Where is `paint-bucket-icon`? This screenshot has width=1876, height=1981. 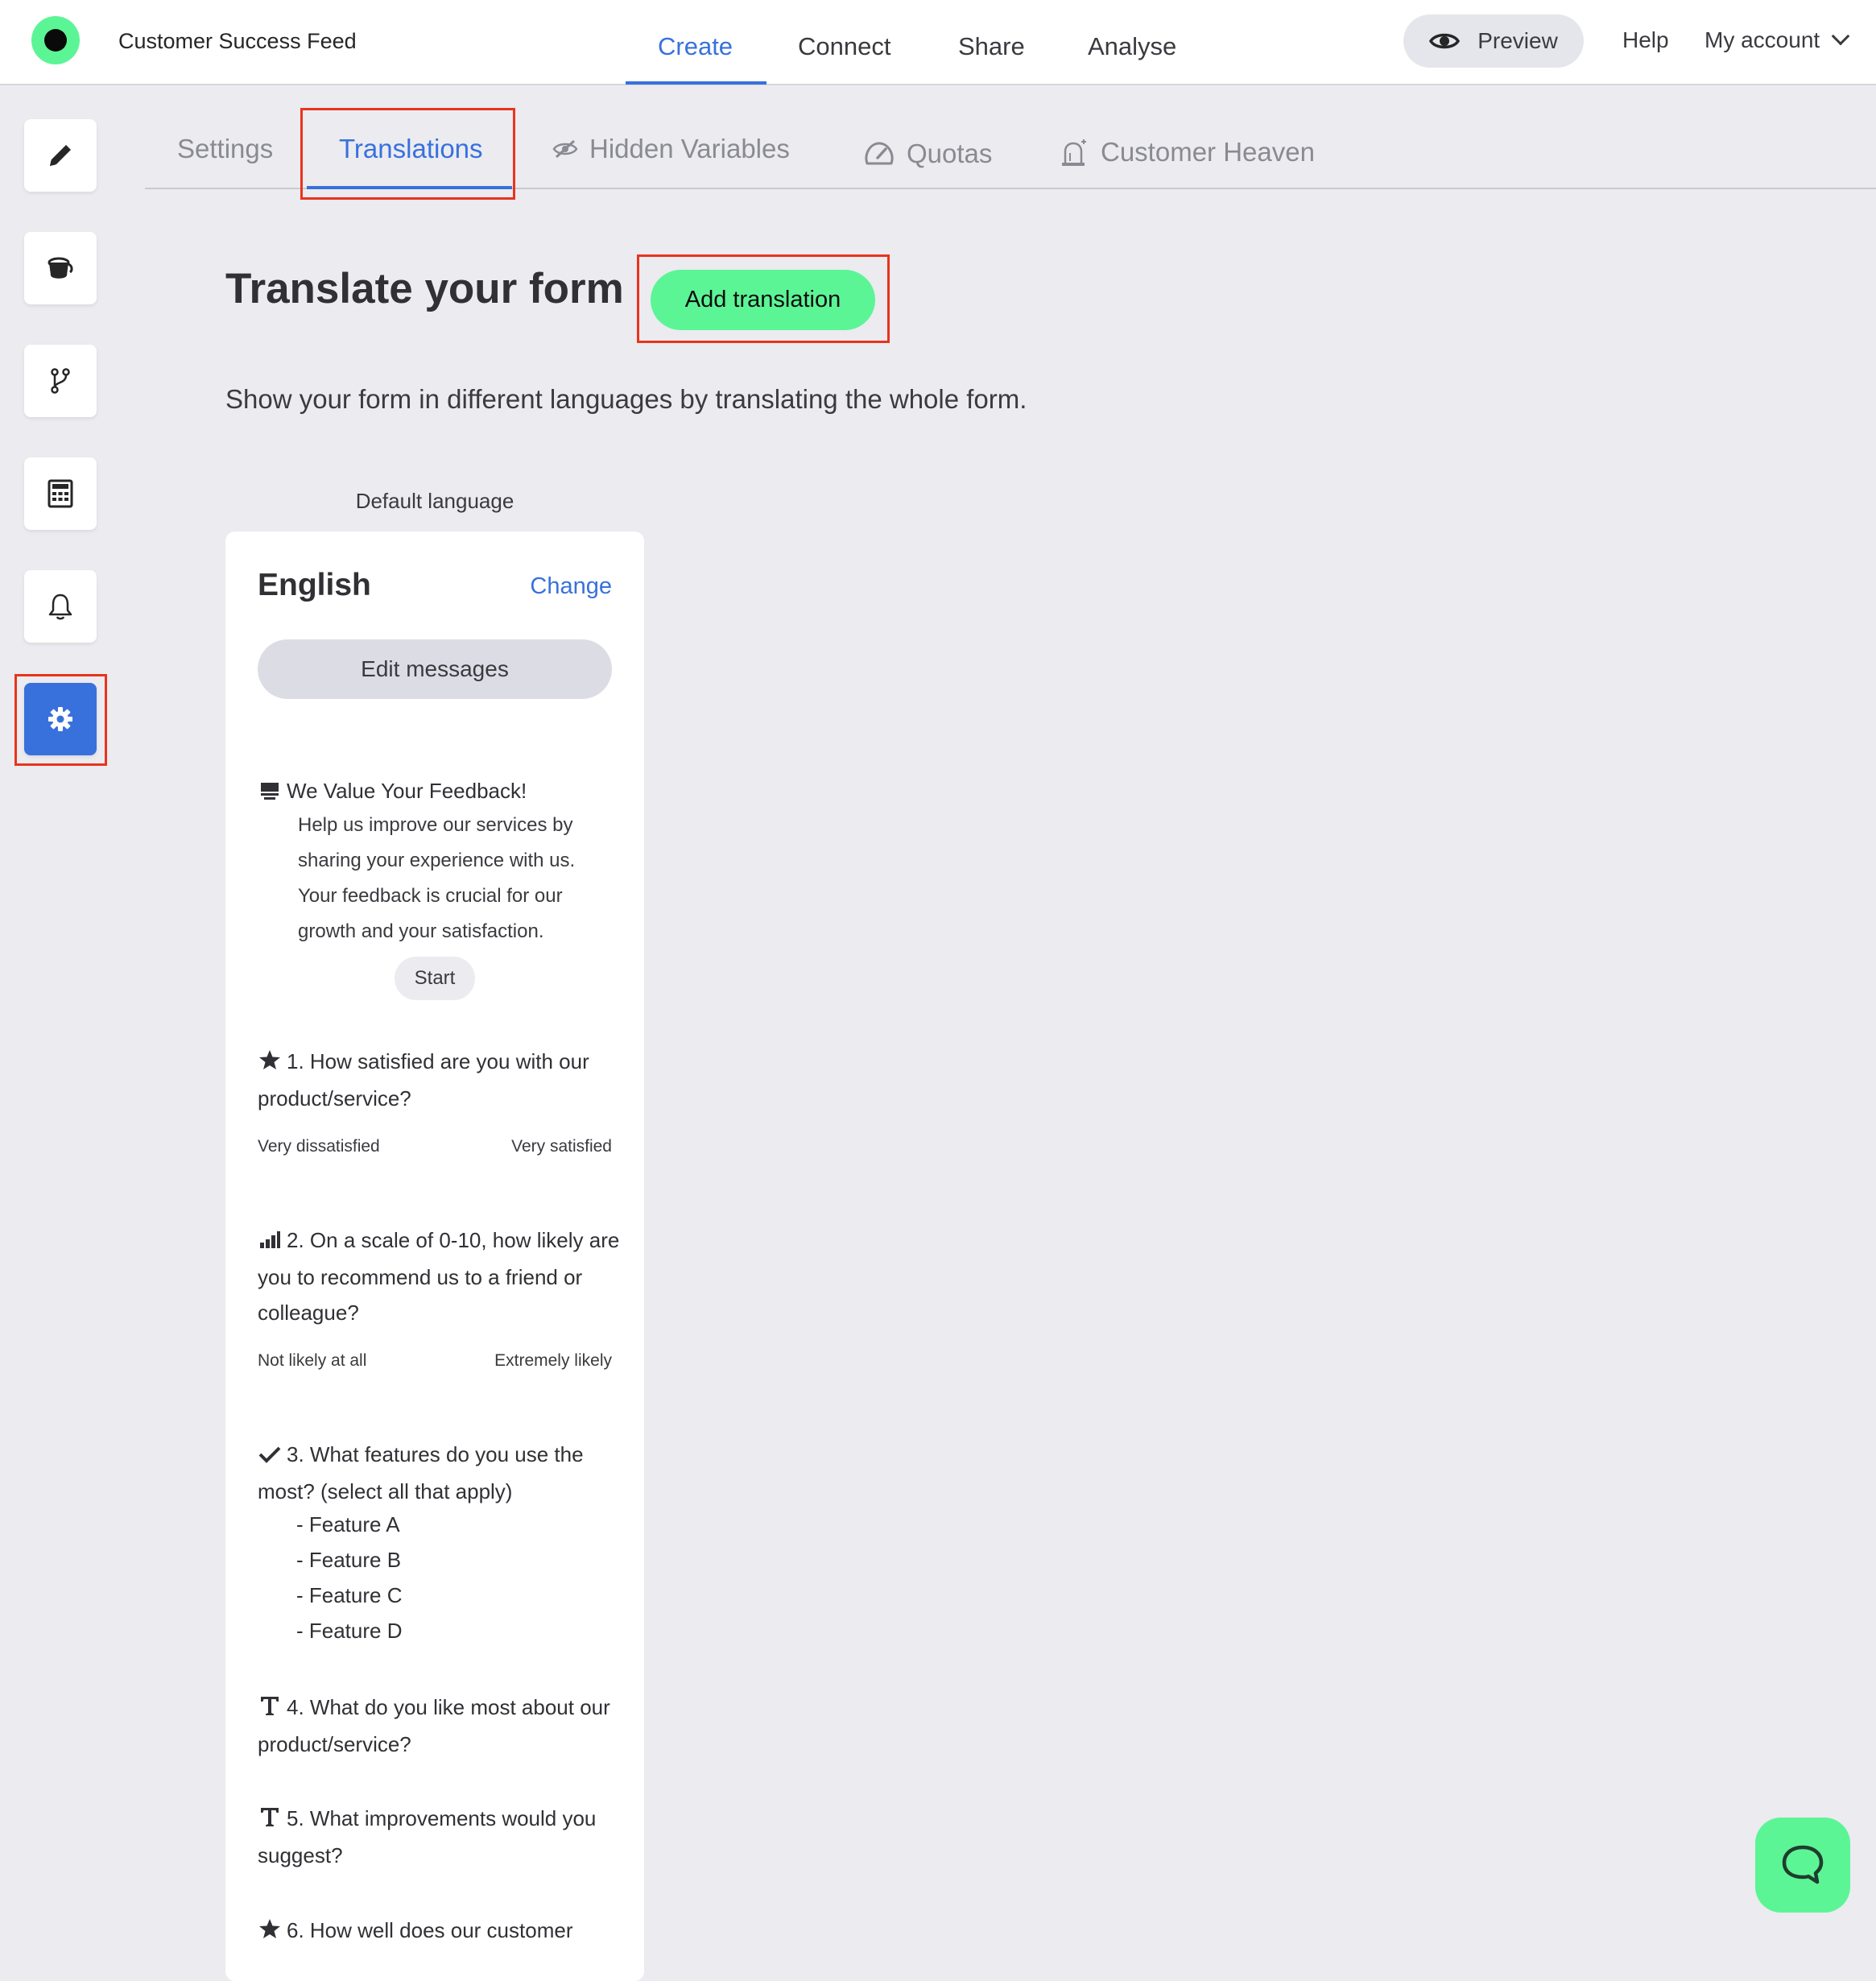 paint-bucket-icon is located at coordinates (60, 268).